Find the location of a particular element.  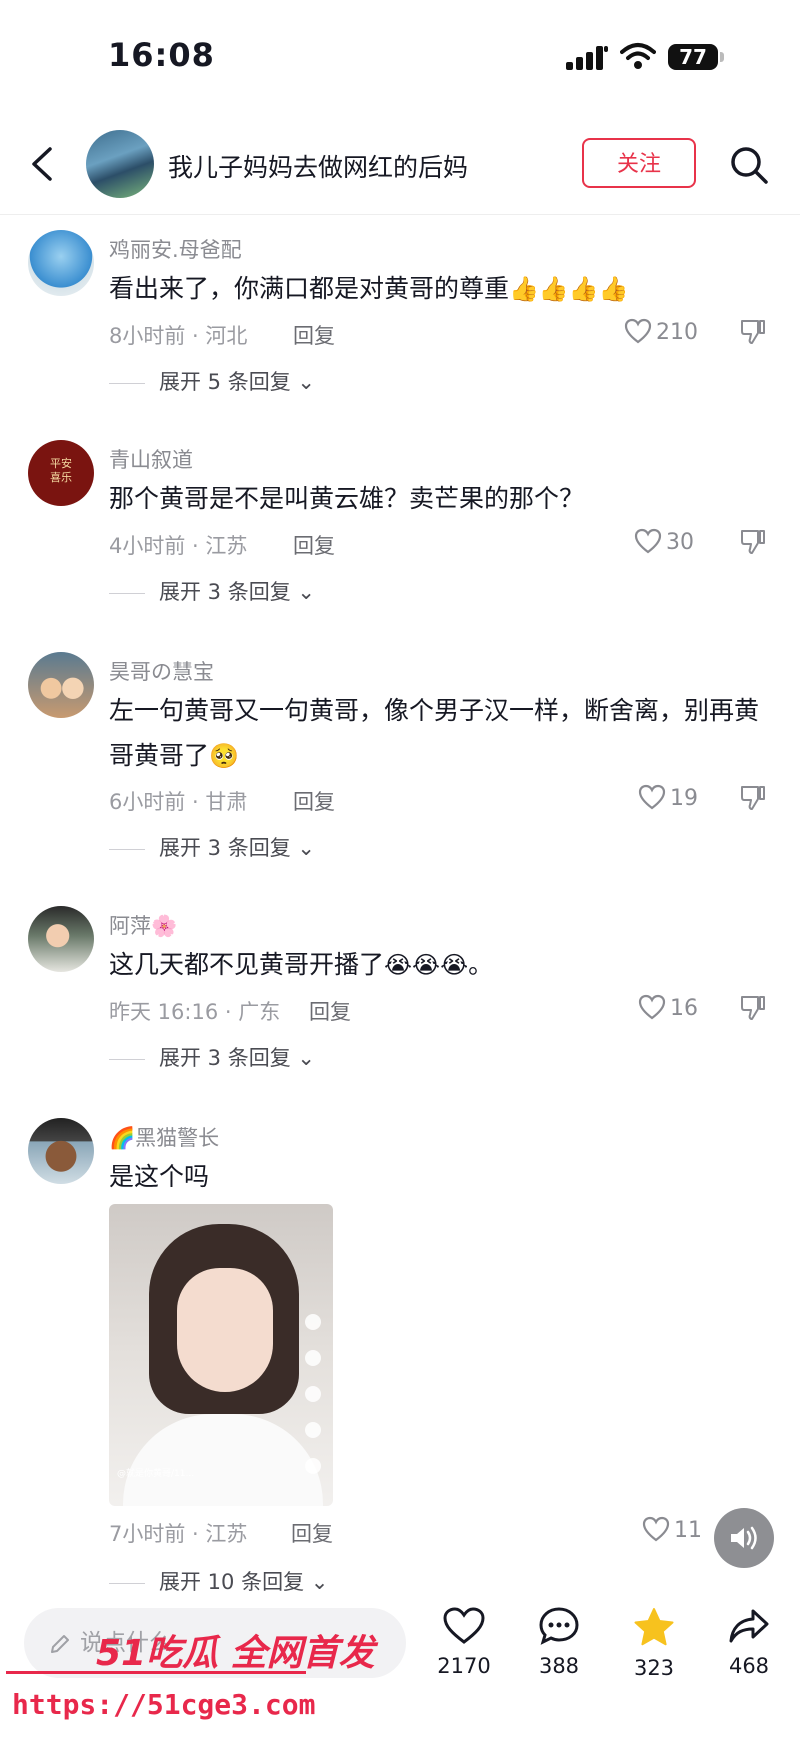

comment-bubble-icon is located at coordinates (559, 1626).